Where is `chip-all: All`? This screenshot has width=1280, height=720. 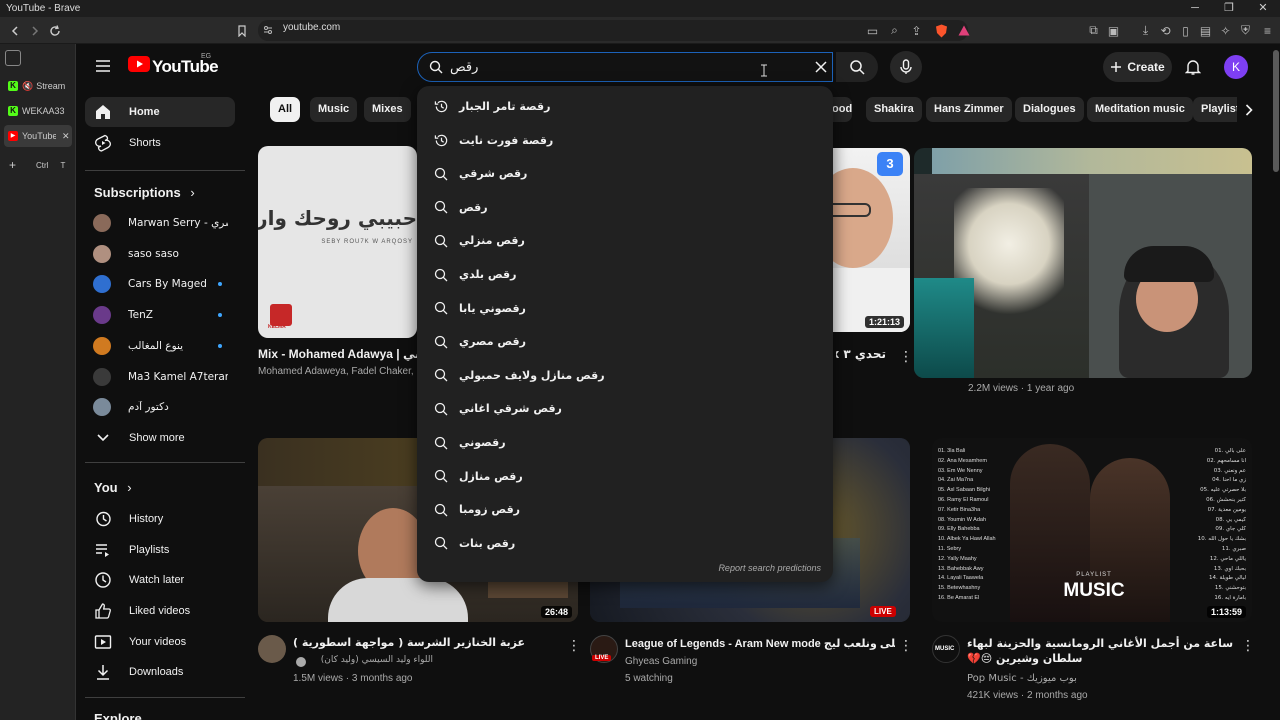
chip-all: All is located at coordinates (285, 109).